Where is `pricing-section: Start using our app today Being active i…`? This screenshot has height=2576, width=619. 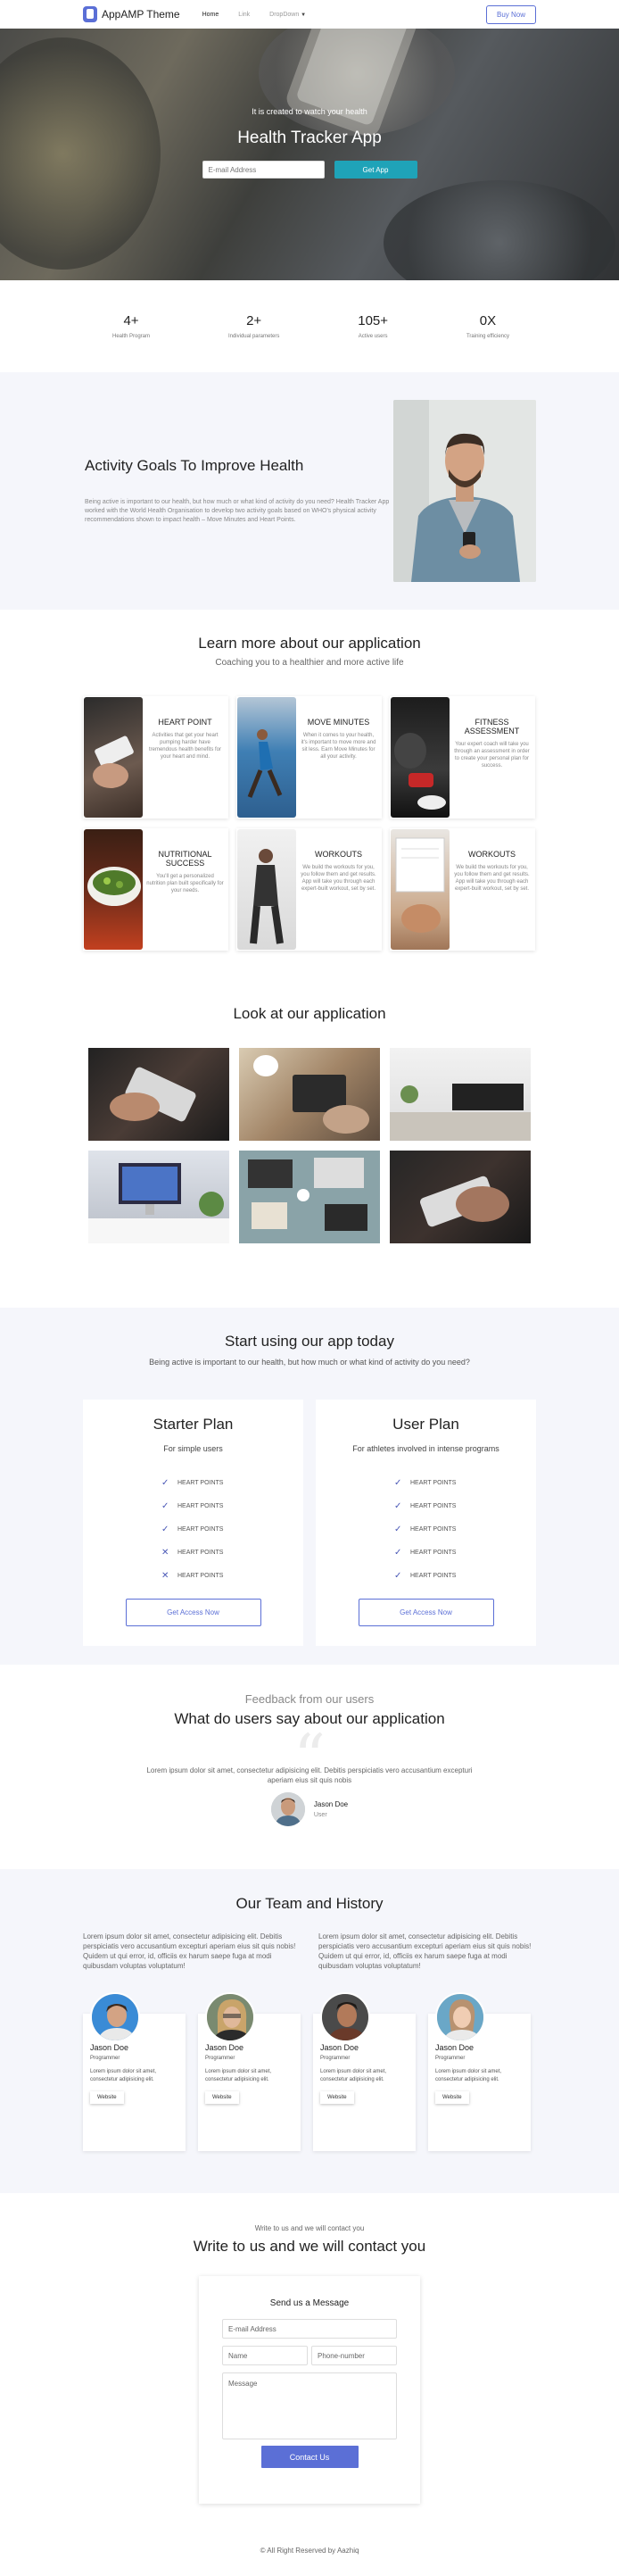
pricing-section: Start using our app today Being active i… is located at coordinates (309, 1486).